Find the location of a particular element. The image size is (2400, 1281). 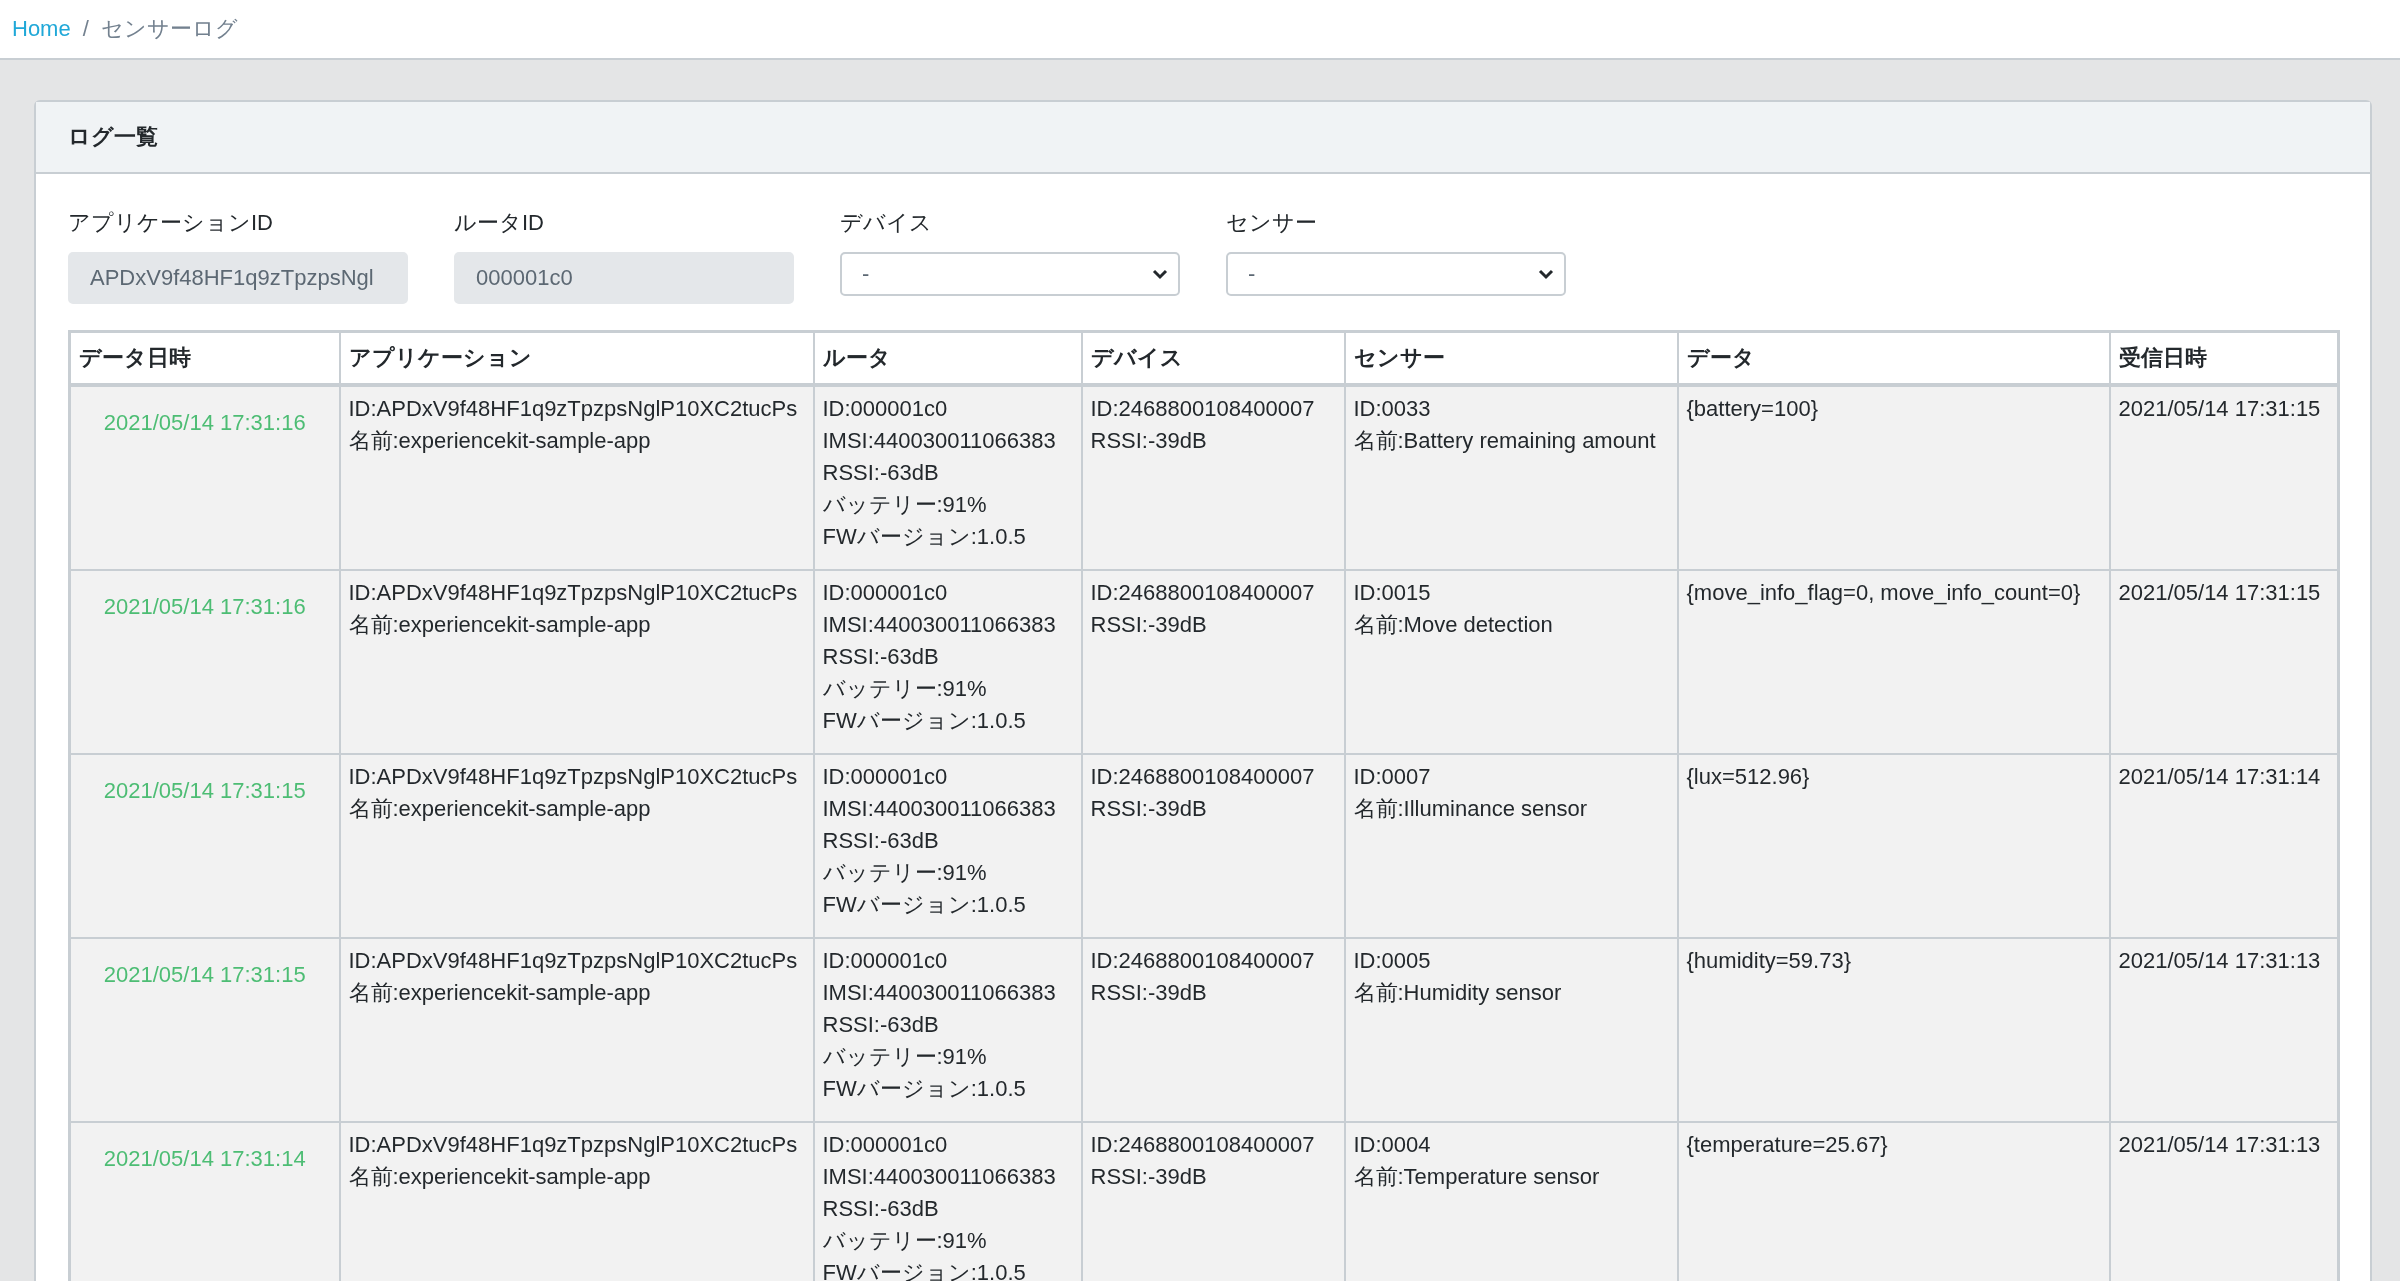

sensor-info: 名前:Temperature sensor is located at coordinates (1477, 1177).